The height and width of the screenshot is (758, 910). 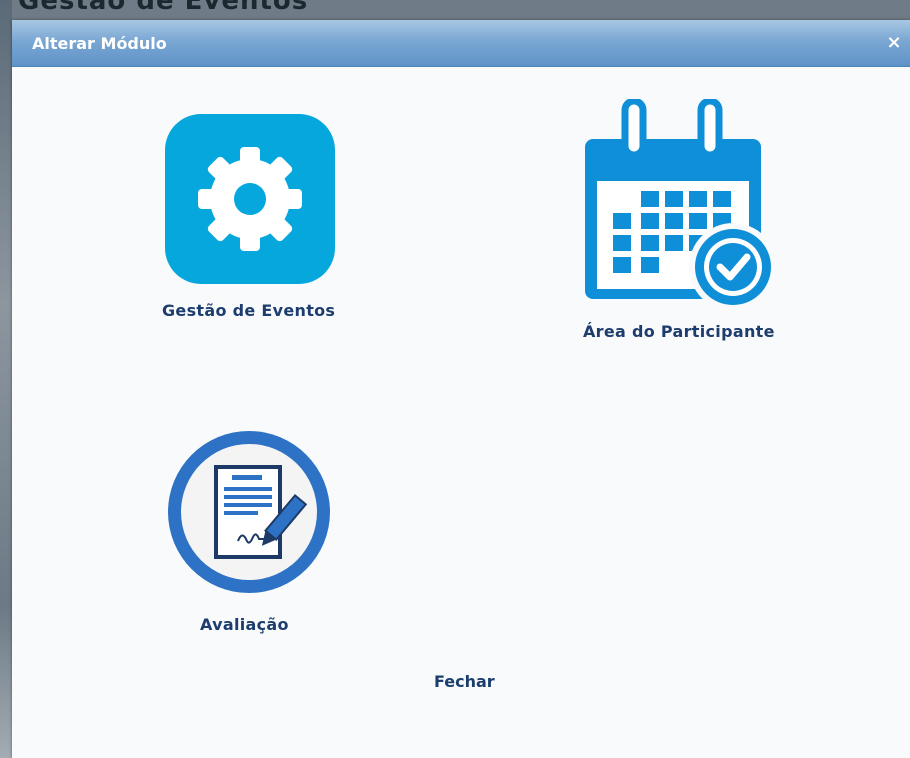 I want to click on module-gestao-eventos: Gestão de Eventos, so click(x=252, y=219).